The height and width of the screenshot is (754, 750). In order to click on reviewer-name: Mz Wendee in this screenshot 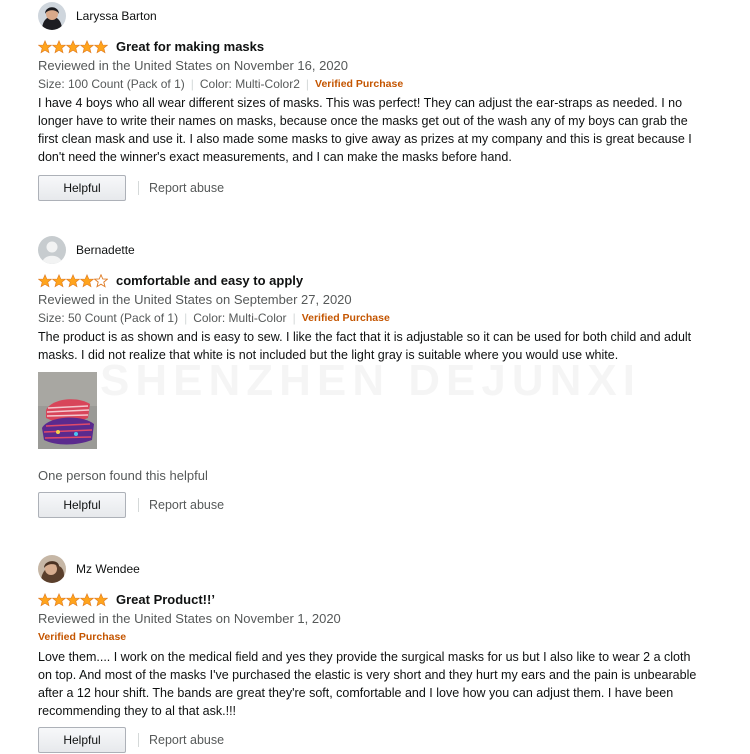, I will do `click(108, 569)`.